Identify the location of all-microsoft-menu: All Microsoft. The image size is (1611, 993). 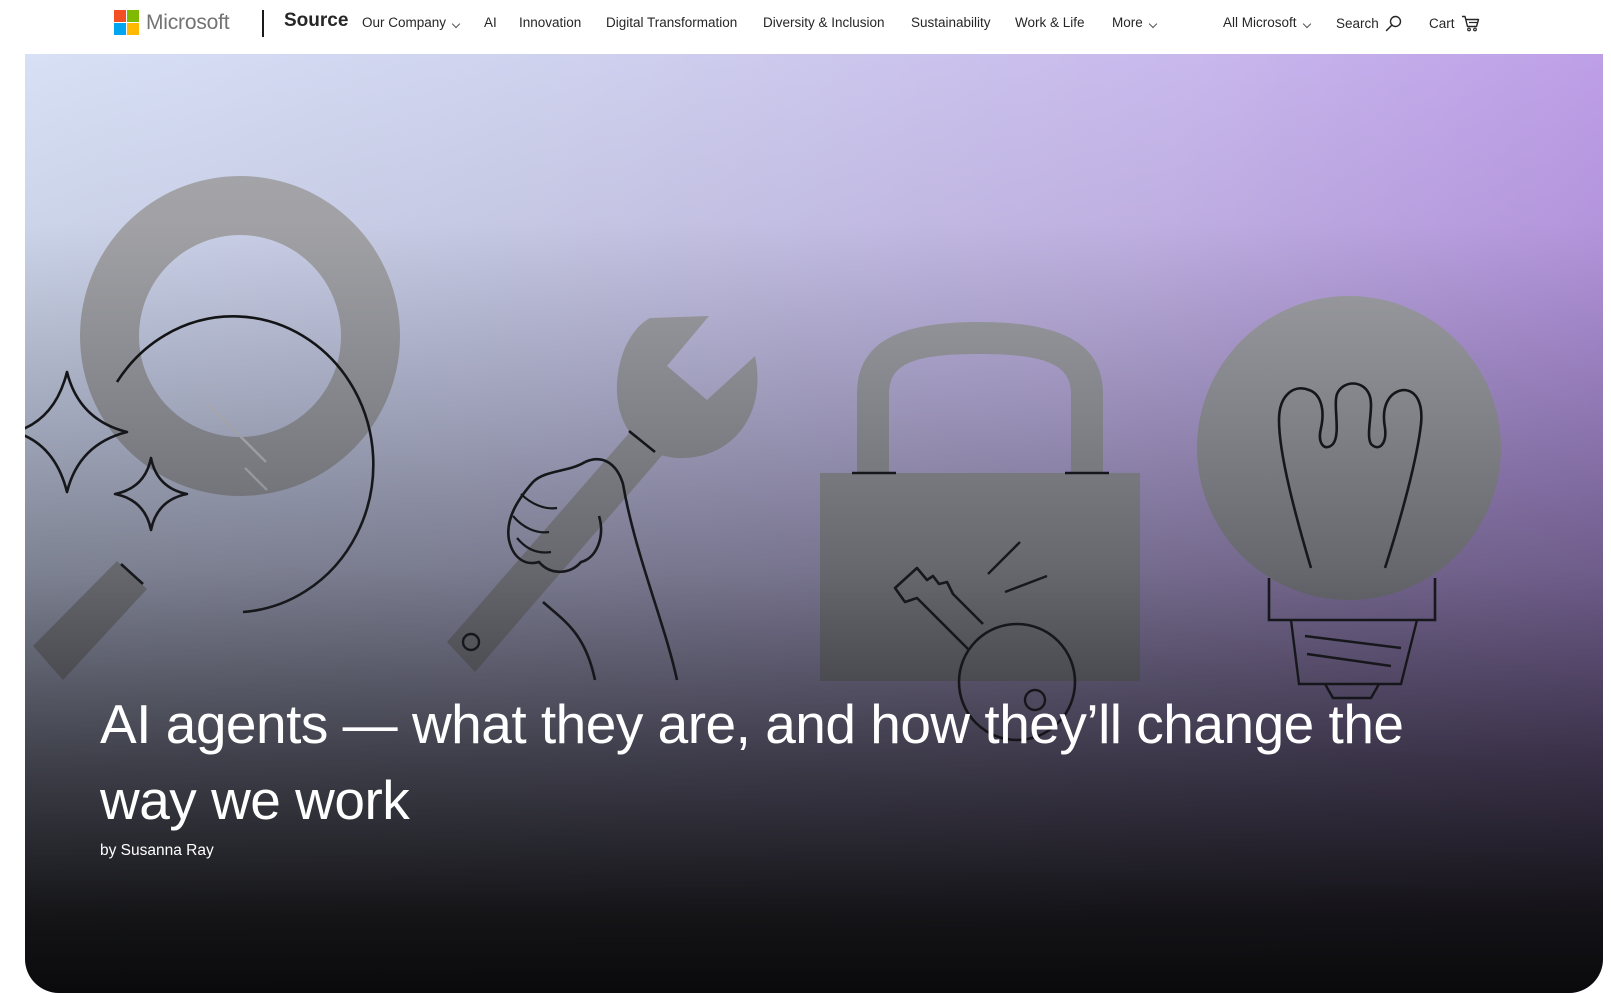
(1267, 22).